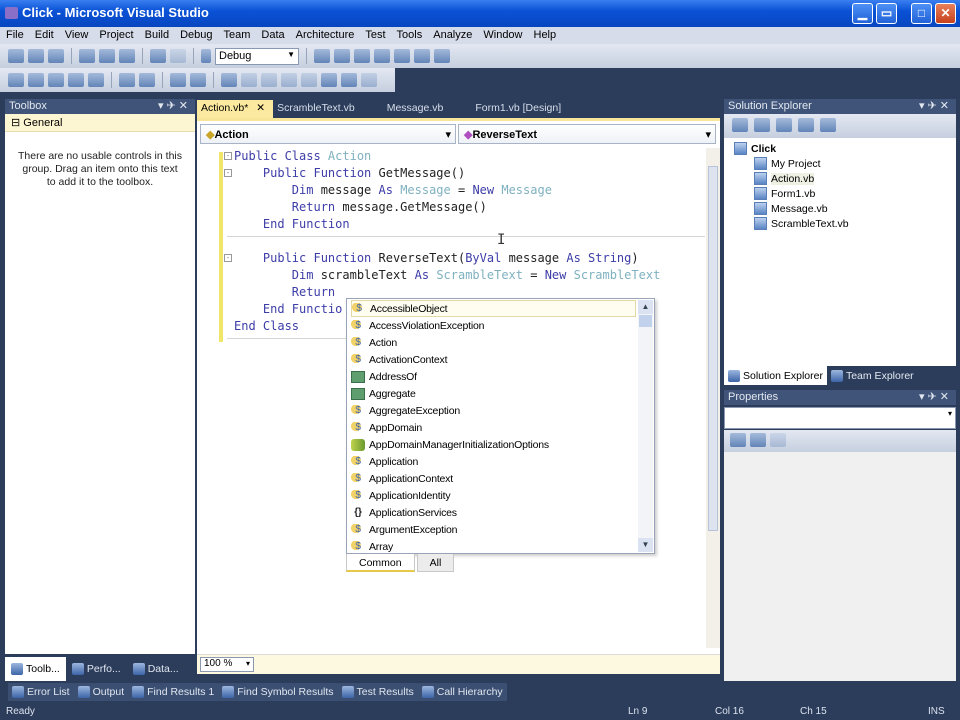  What do you see at coordinates (328, 134) in the screenshot?
I see `class-name-combo: ◆Action ▾` at bounding box center [328, 134].